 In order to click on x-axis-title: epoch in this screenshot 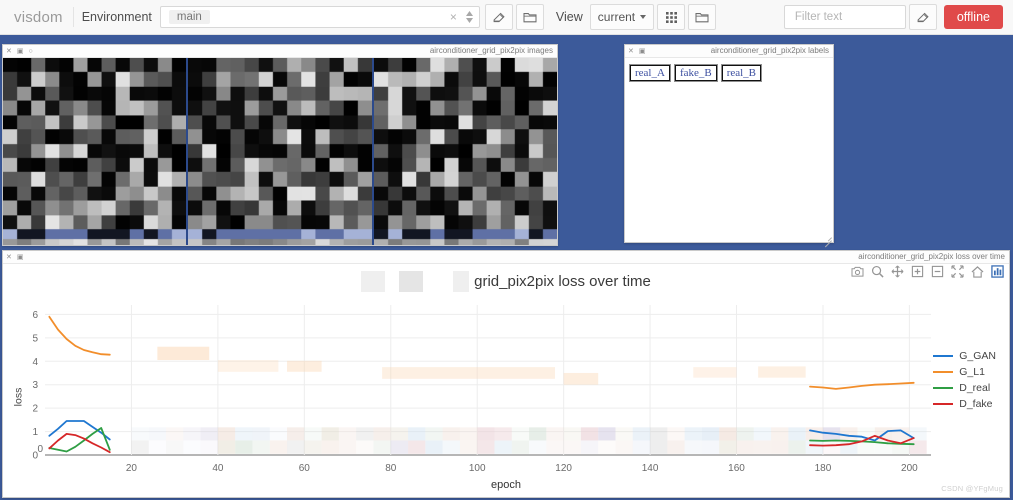, I will do `click(506, 485)`.